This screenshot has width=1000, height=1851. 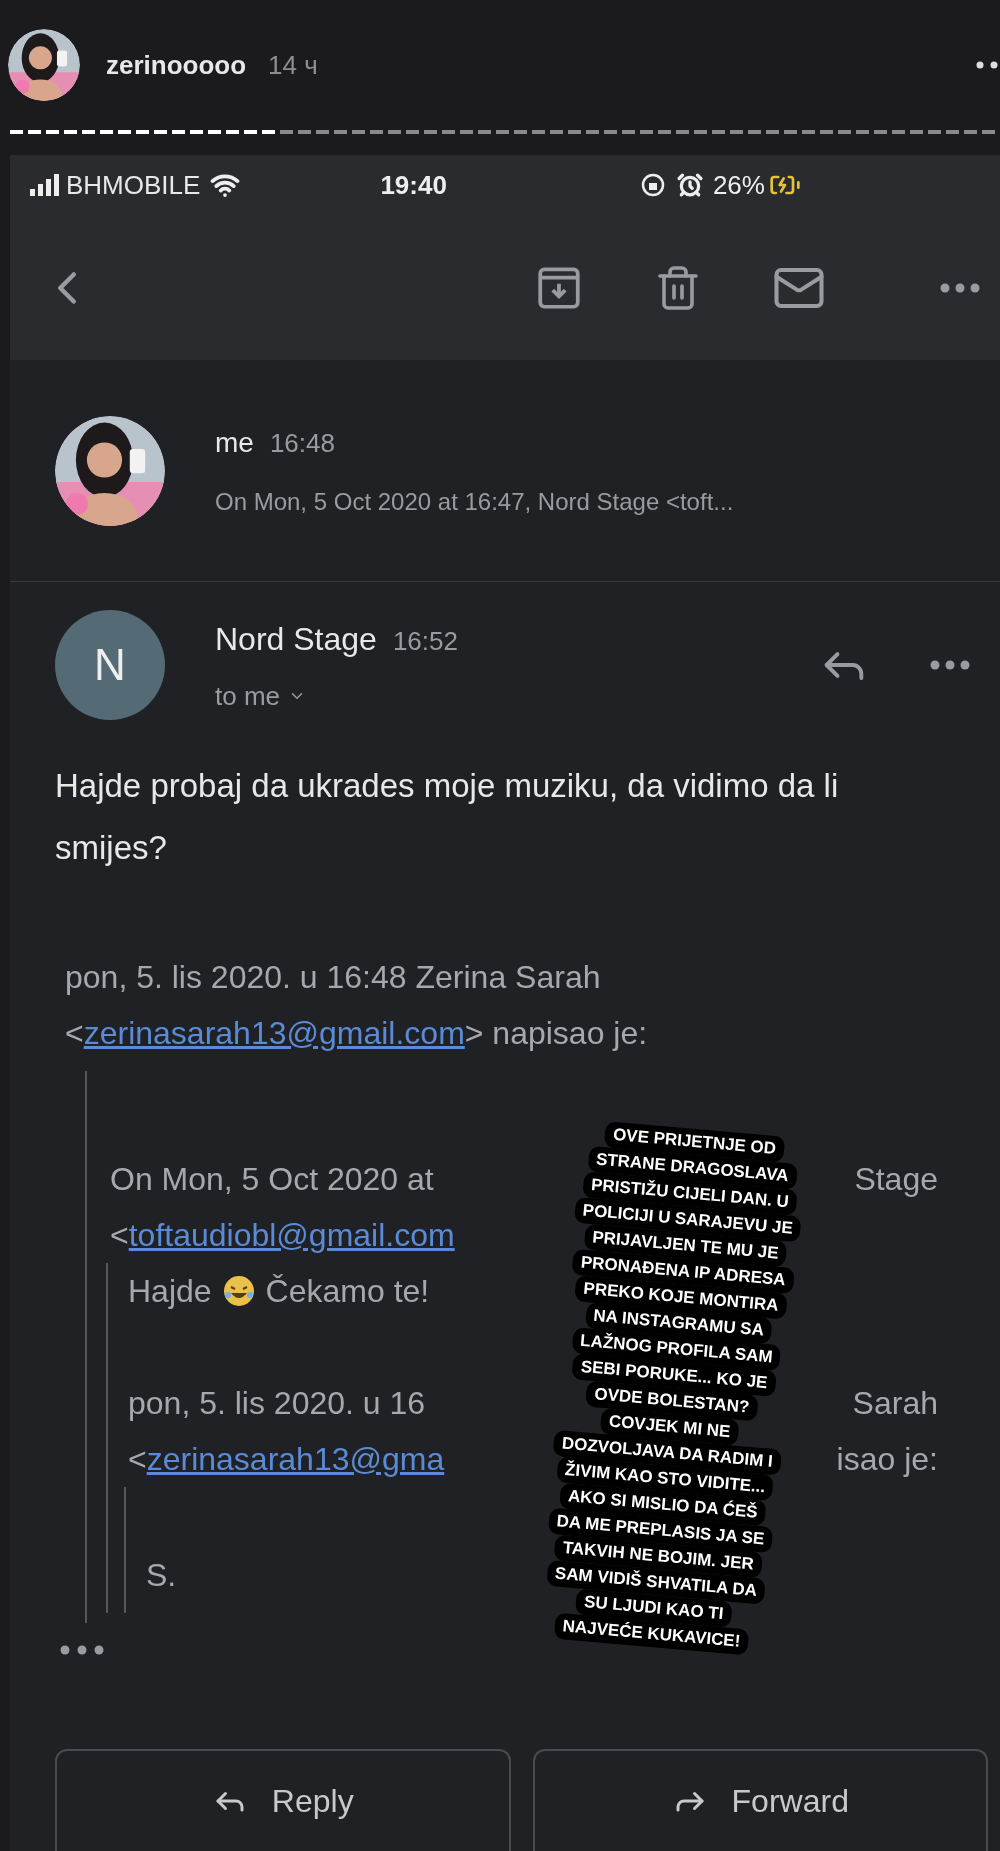 I want to click on recipient-toggle: to me, so click(x=336, y=696).